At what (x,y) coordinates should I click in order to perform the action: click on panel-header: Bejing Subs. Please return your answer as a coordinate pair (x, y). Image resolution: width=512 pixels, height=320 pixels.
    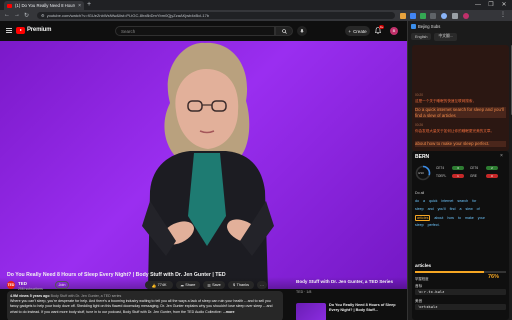
    Looking at the image, I should click on (460, 26).